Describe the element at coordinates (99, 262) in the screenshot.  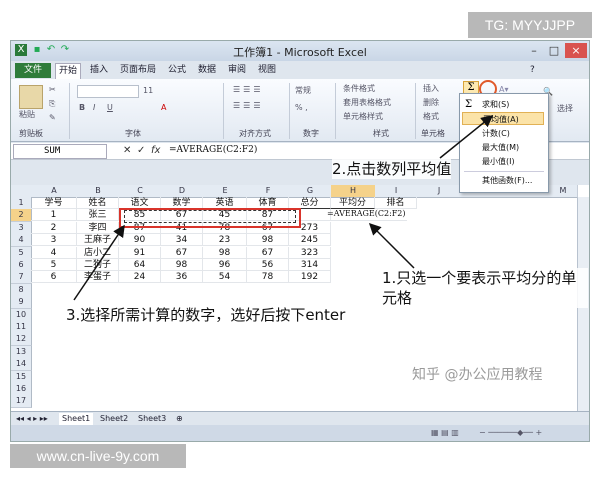
I see `arrow-to-range` at that location.